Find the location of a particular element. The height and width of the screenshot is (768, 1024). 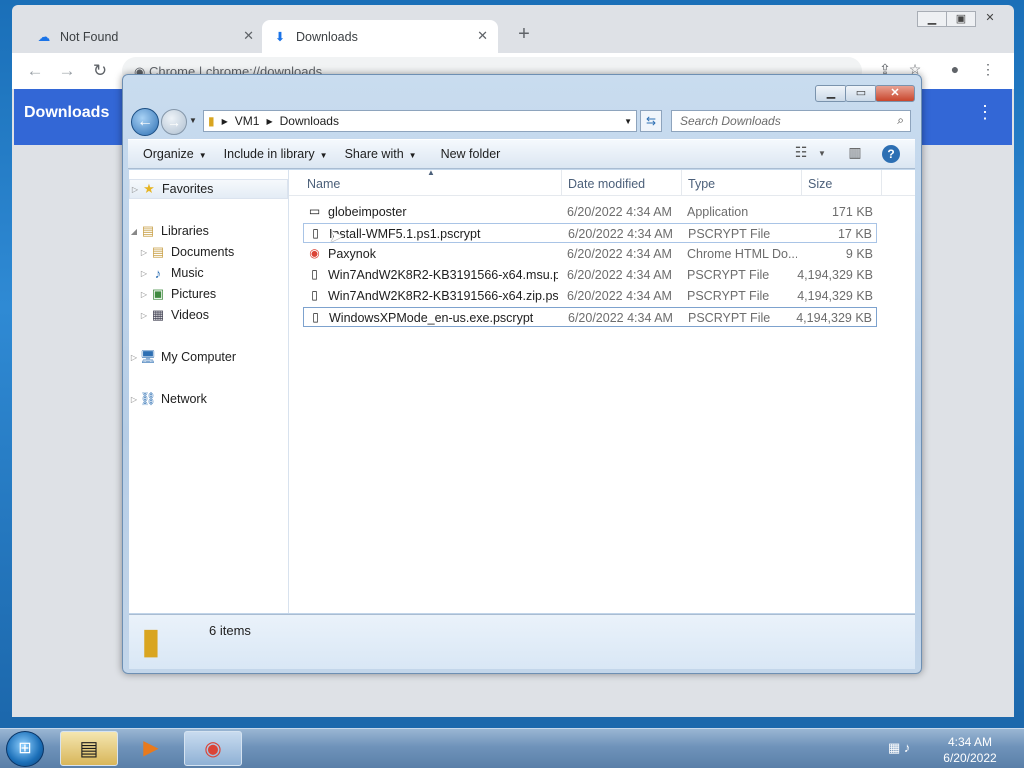

download-icon: ⬇ is located at coordinates (280, 37).